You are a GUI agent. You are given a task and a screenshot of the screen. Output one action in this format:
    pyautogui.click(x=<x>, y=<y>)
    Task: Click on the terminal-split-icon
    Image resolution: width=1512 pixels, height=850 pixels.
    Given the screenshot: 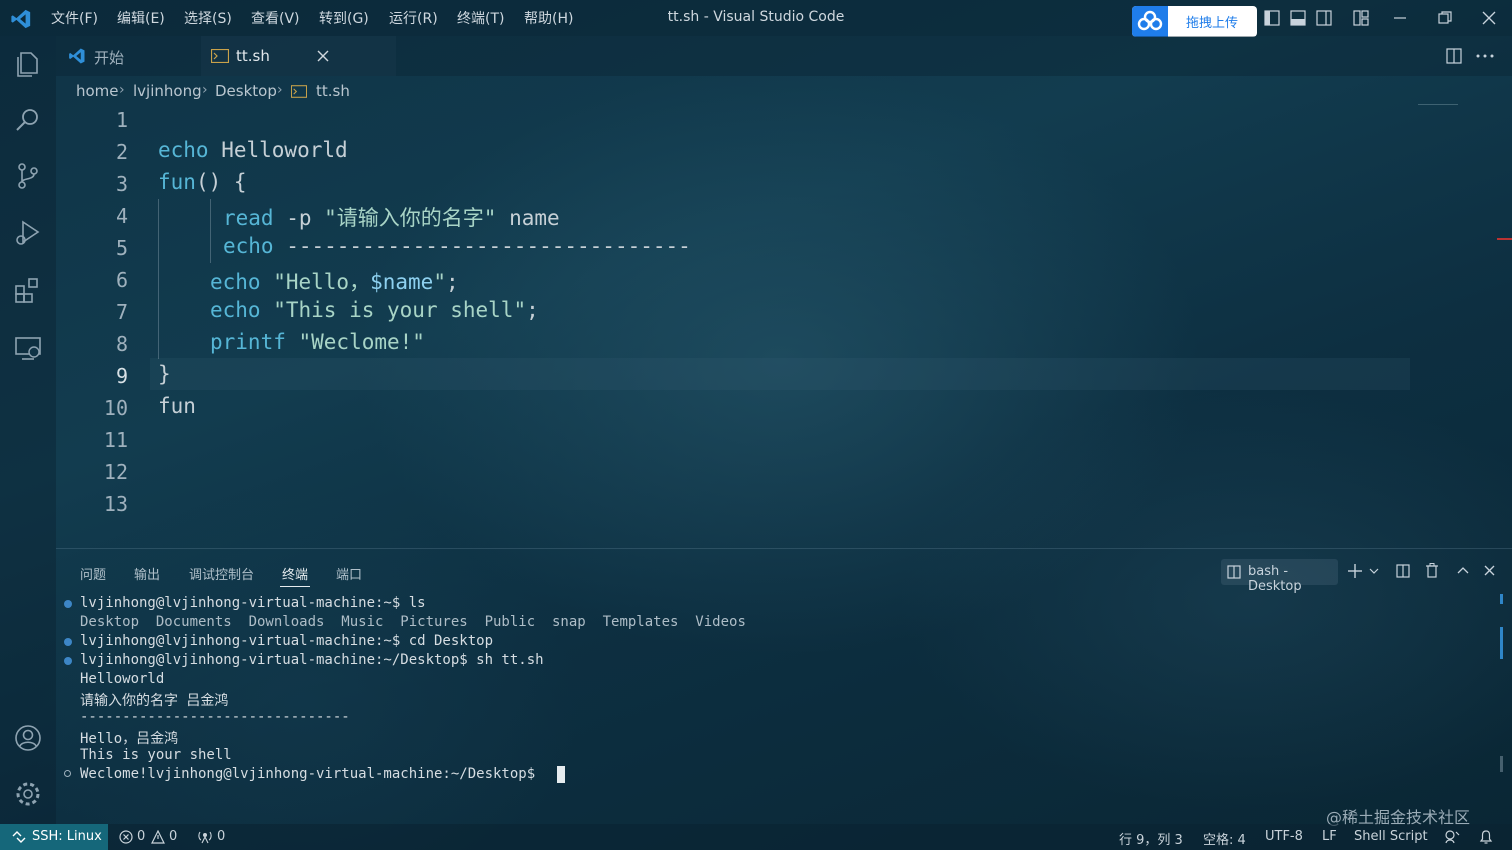 What is the action you would take?
    pyautogui.click(x=1234, y=572)
    